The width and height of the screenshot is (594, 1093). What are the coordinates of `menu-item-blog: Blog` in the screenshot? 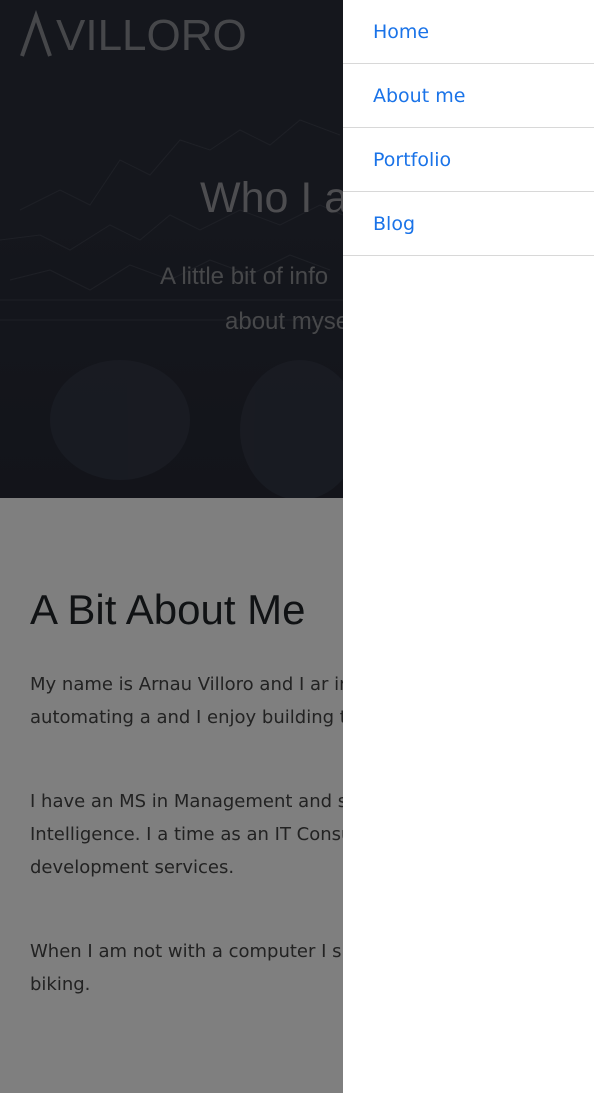 It's located at (468, 224).